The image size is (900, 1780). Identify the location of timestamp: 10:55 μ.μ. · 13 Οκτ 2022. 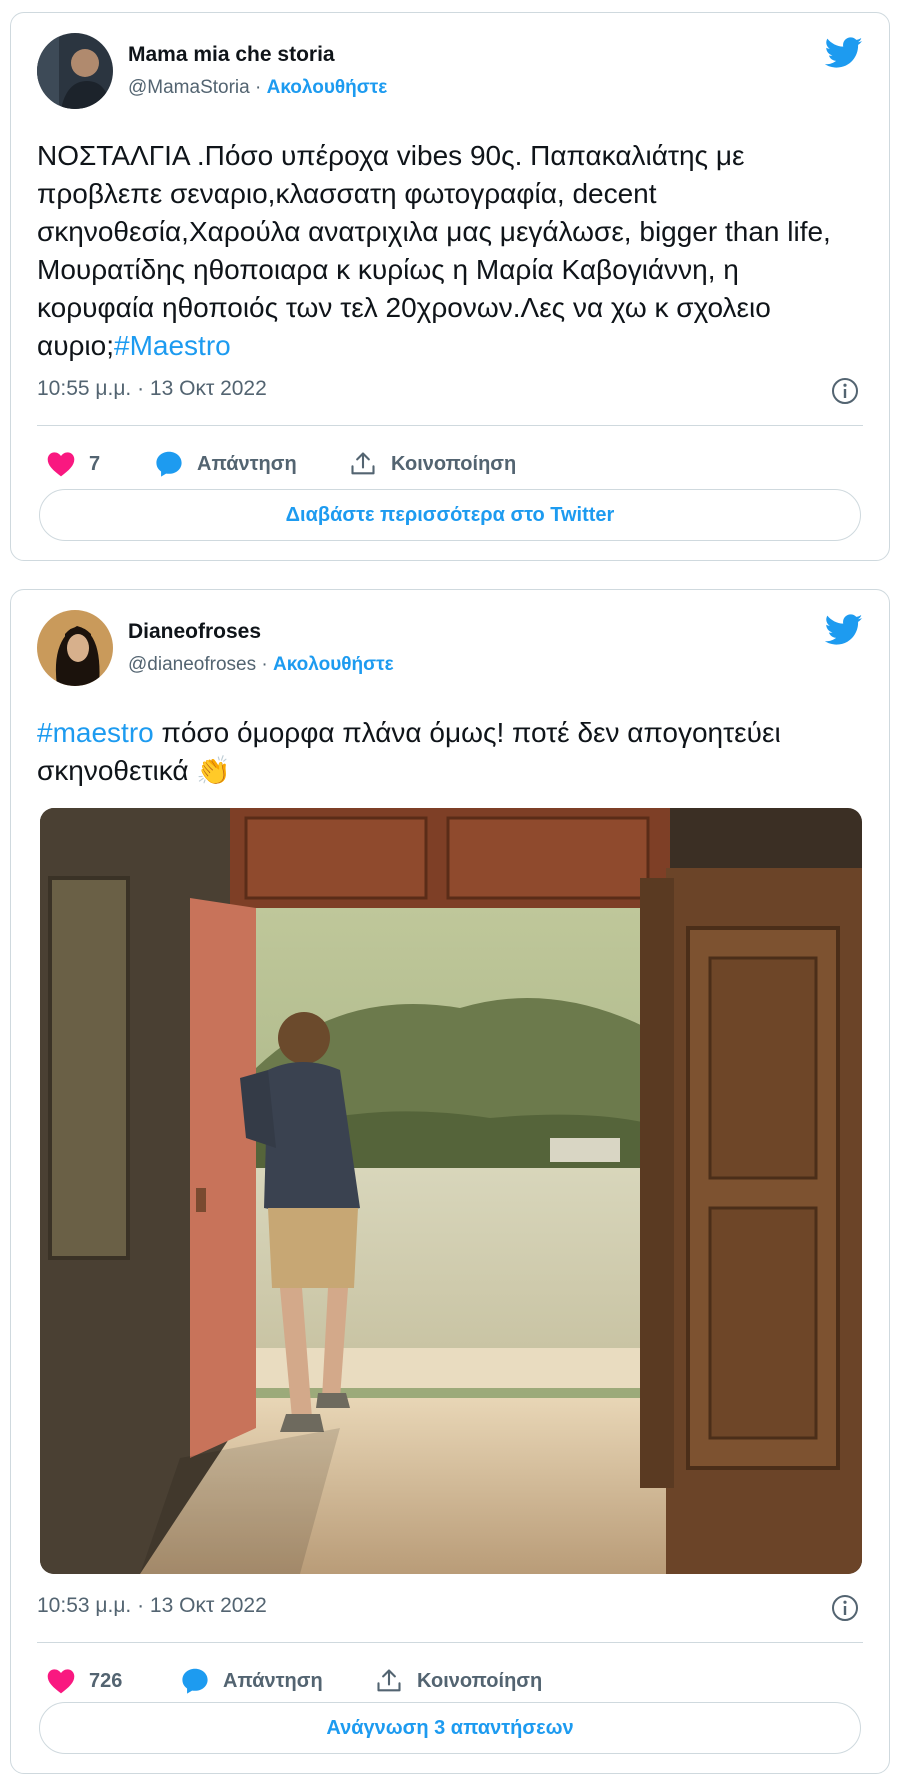
(152, 388).